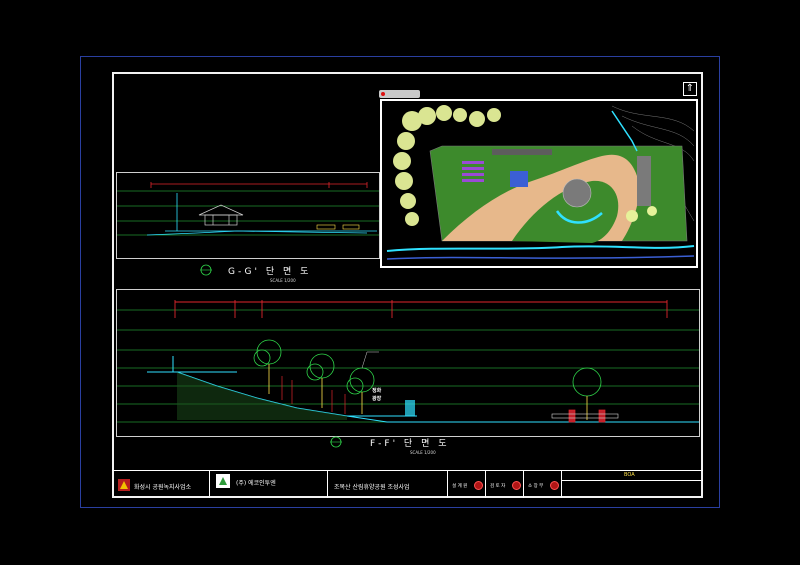 The height and width of the screenshot is (565, 800). I want to click on client-cell: 화성시 공원녹지사업소, so click(161, 484).